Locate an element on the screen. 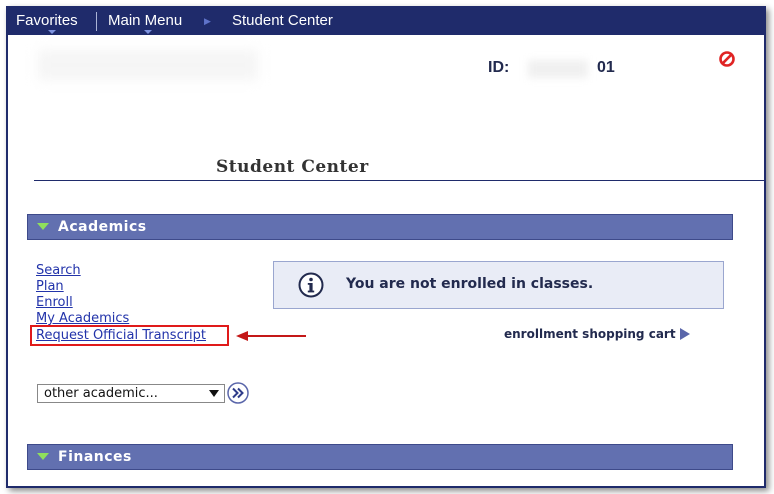 This screenshot has width=774, height=494. enroll-link: Enroll is located at coordinates (54, 302).